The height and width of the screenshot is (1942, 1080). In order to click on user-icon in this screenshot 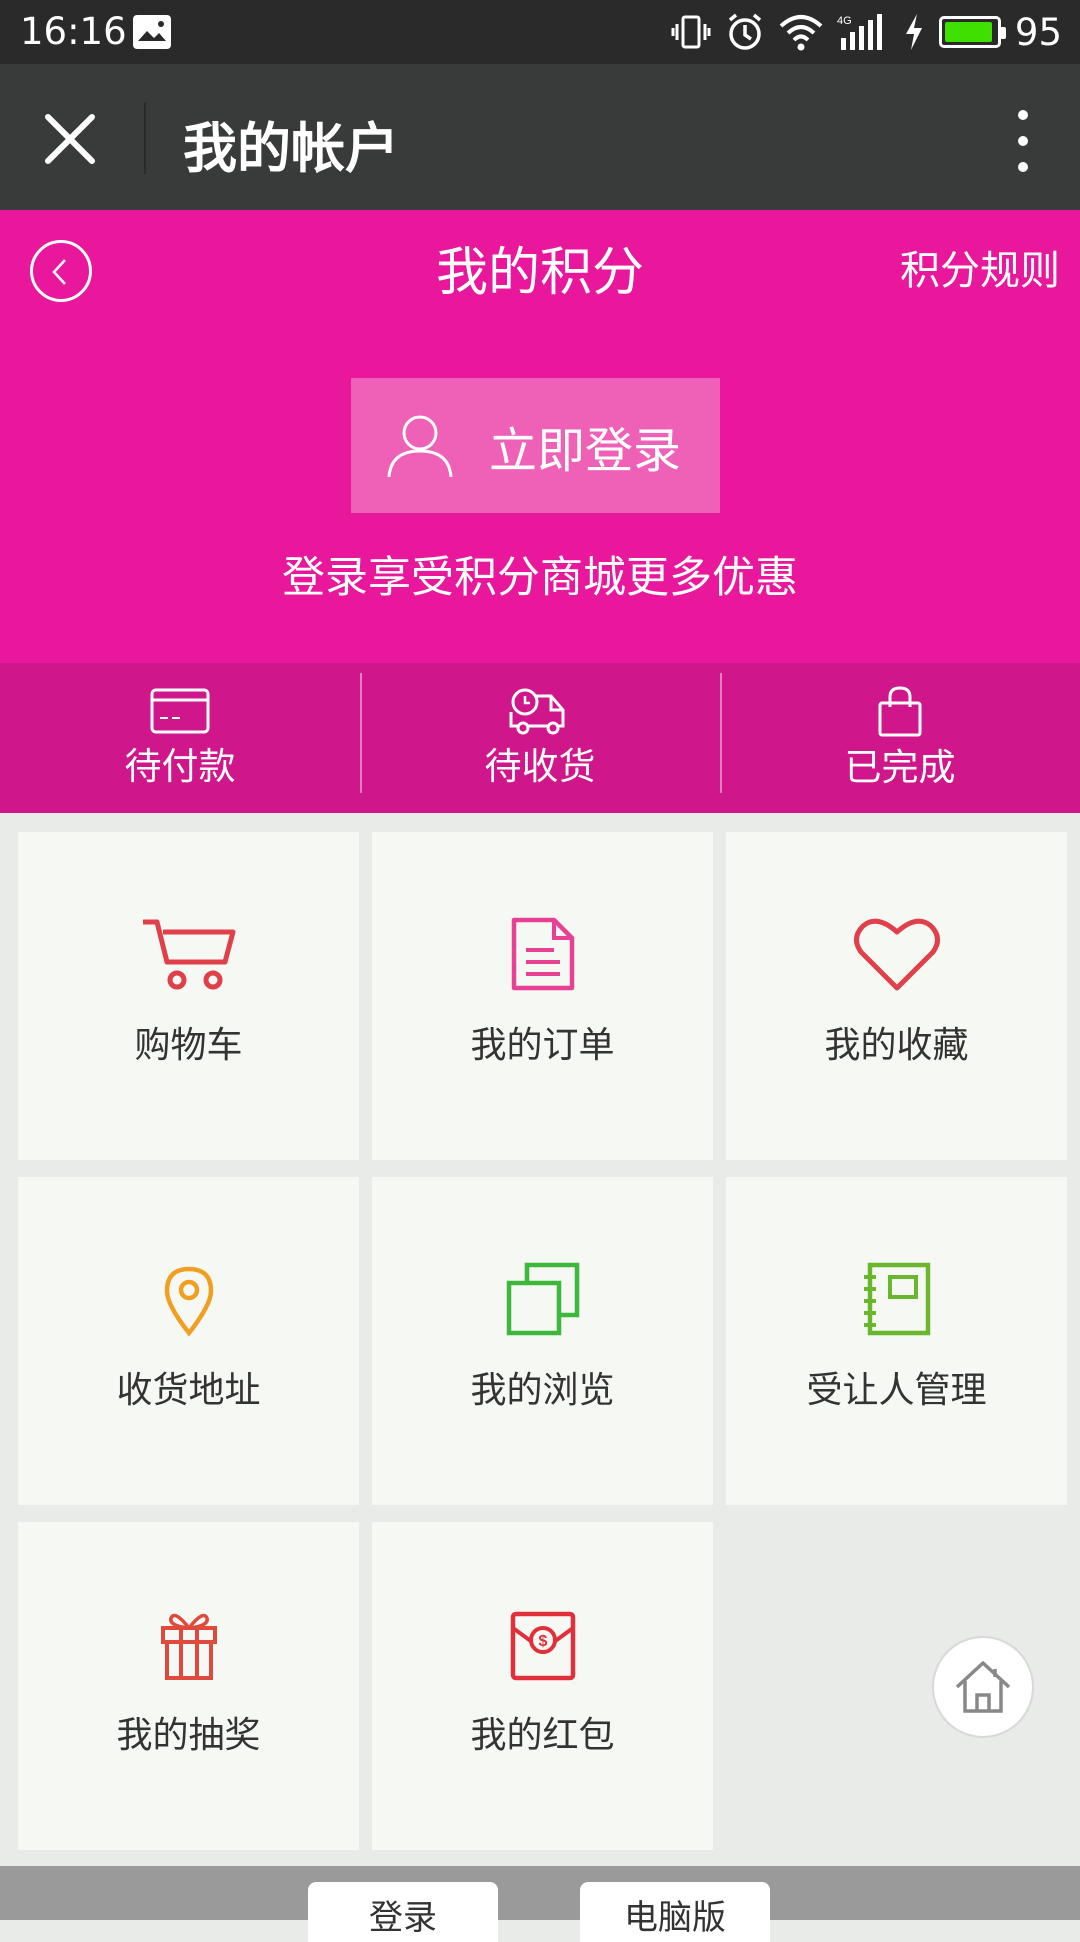, I will do `click(420, 446)`.